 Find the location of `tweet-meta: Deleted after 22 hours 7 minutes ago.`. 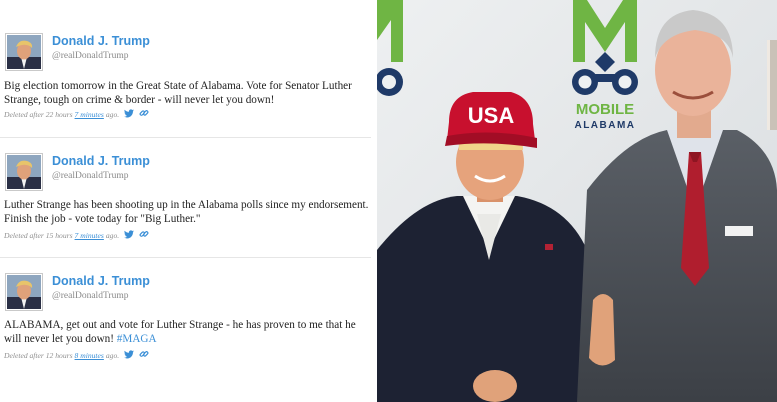

tweet-meta: Deleted after 22 hours 7 minutes ago. is located at coordinates (76, 114).